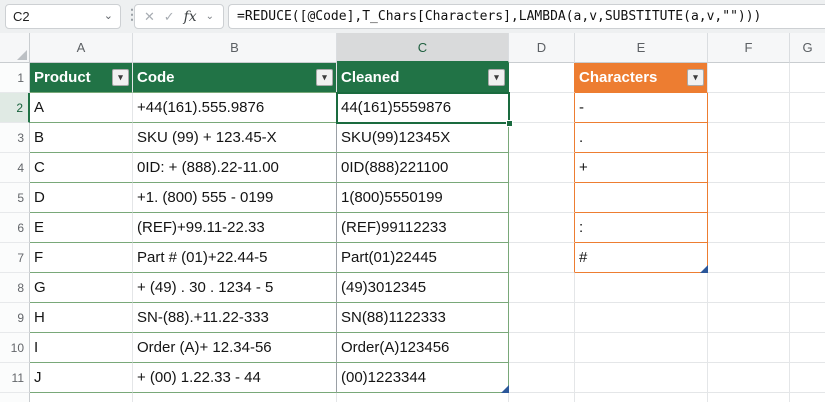 The height and width of the screenshot is (402, 825). Describe the element at coordinates (423, 78) in the screenshot. I see `cell-c1-cleaned-header: Cleaned ▾` at that location.